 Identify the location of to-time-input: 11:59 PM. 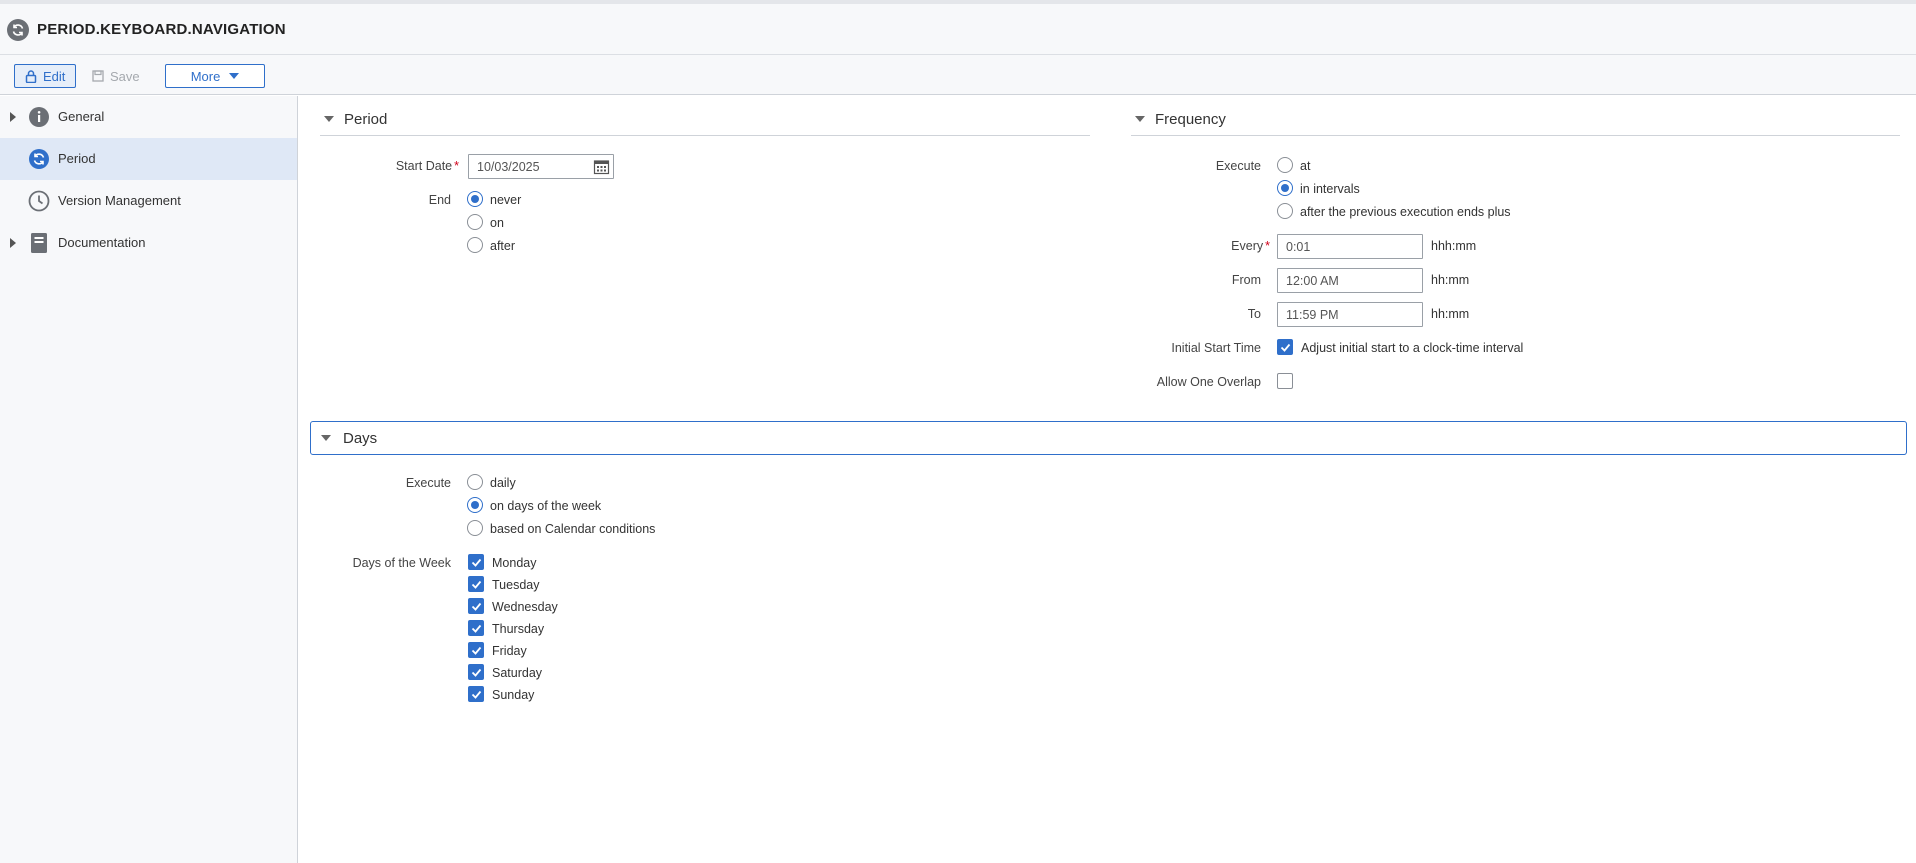
(1350, 314).